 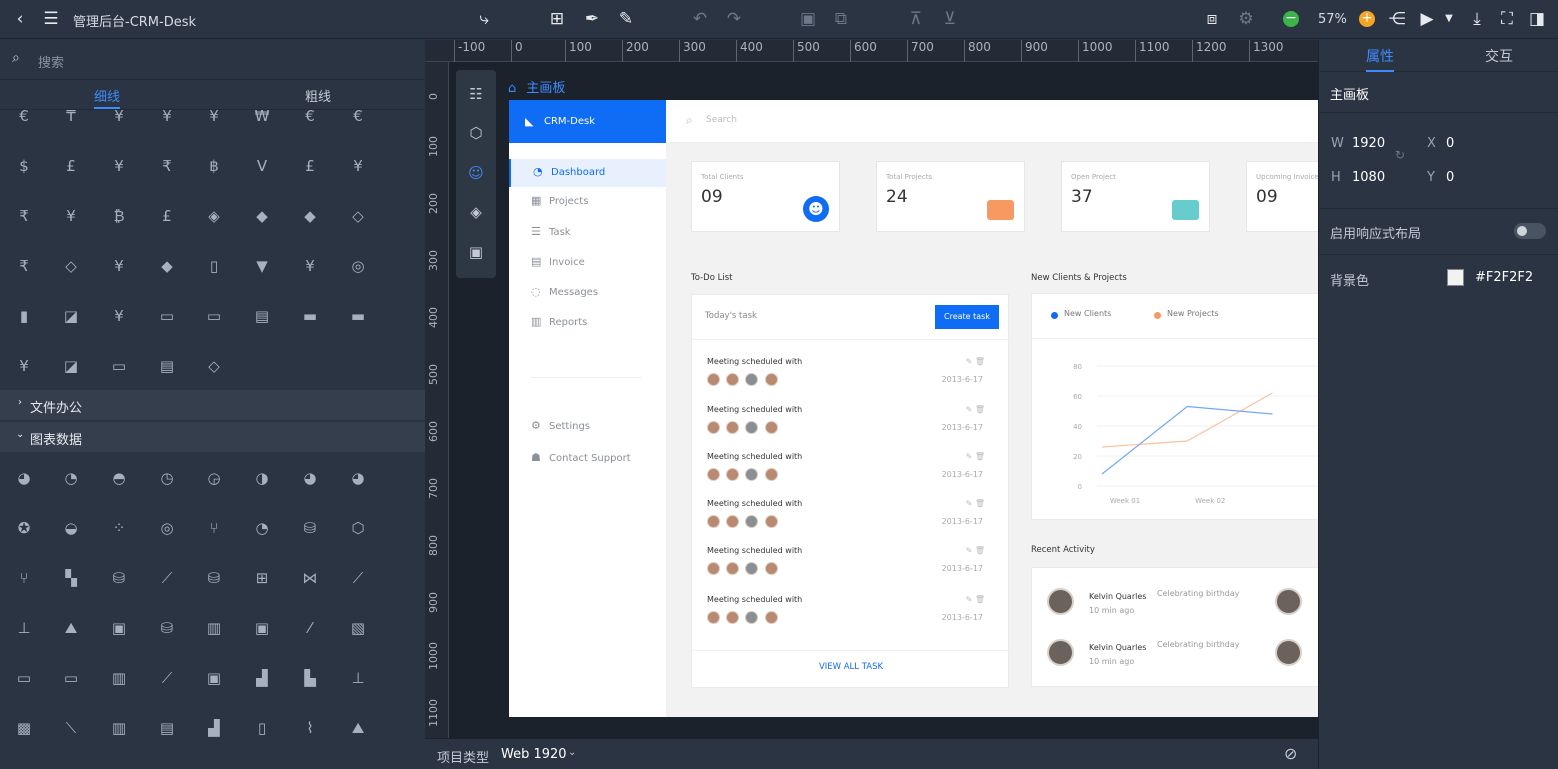 I want to click on preview-frame-icon: ⧈, so click(x=1212, y=19).